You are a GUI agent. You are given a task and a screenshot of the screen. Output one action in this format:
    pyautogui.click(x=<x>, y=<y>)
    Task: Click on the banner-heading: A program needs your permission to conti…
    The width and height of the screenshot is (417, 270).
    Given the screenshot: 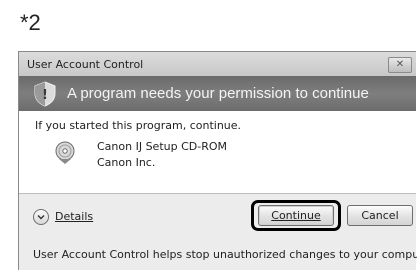 What is the action you would take?
    pyautogui.click(x=218, y=93)
    